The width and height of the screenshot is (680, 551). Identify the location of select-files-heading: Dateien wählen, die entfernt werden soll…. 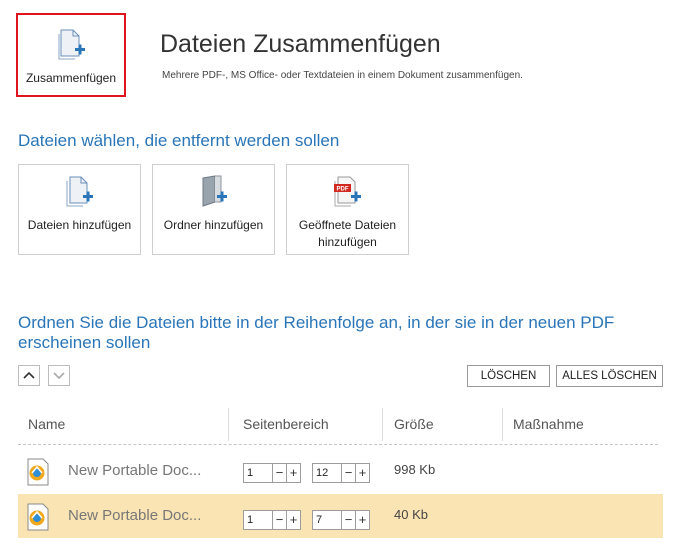
(179, 140).